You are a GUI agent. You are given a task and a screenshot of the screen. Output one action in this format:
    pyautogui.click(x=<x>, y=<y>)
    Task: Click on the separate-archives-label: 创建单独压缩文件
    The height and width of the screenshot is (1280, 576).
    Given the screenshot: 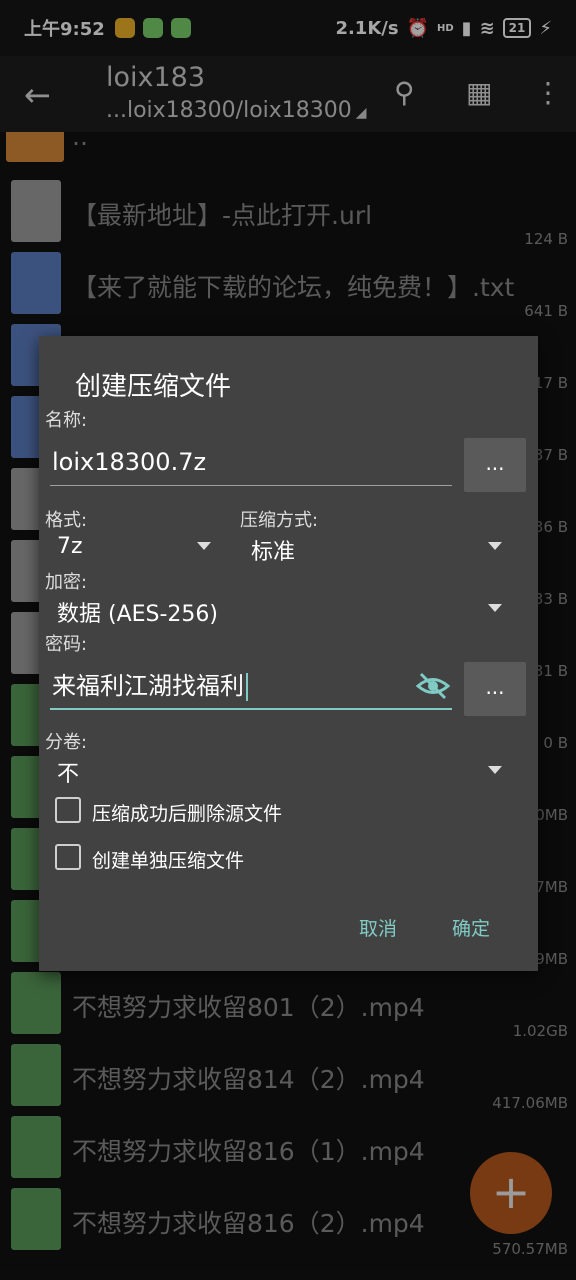 What is the action you would take?
    pyautogui.click(x=168, y=859)
    